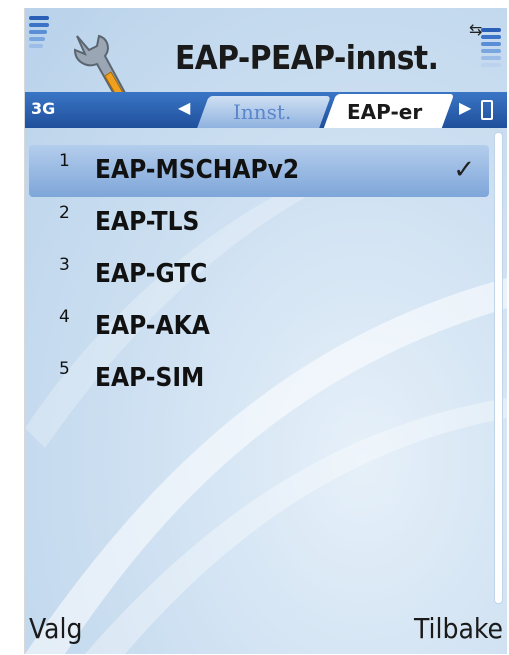 This screenshot has width=509, height=655. Describe the element at coordinates (64, 161) in the screenshot. I see `item-number: 1` at that location.